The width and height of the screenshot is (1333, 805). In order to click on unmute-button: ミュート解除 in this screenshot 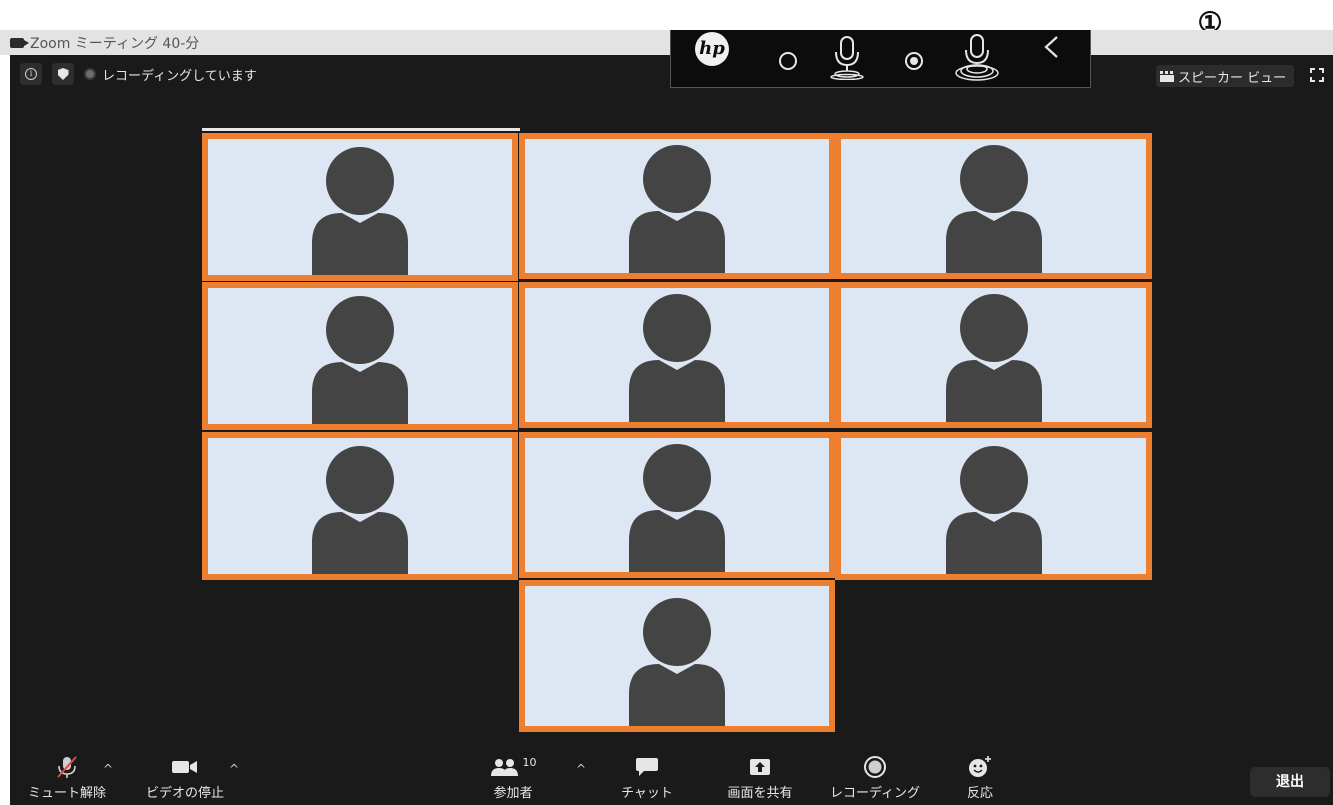, I will do `click(67, 778)`.